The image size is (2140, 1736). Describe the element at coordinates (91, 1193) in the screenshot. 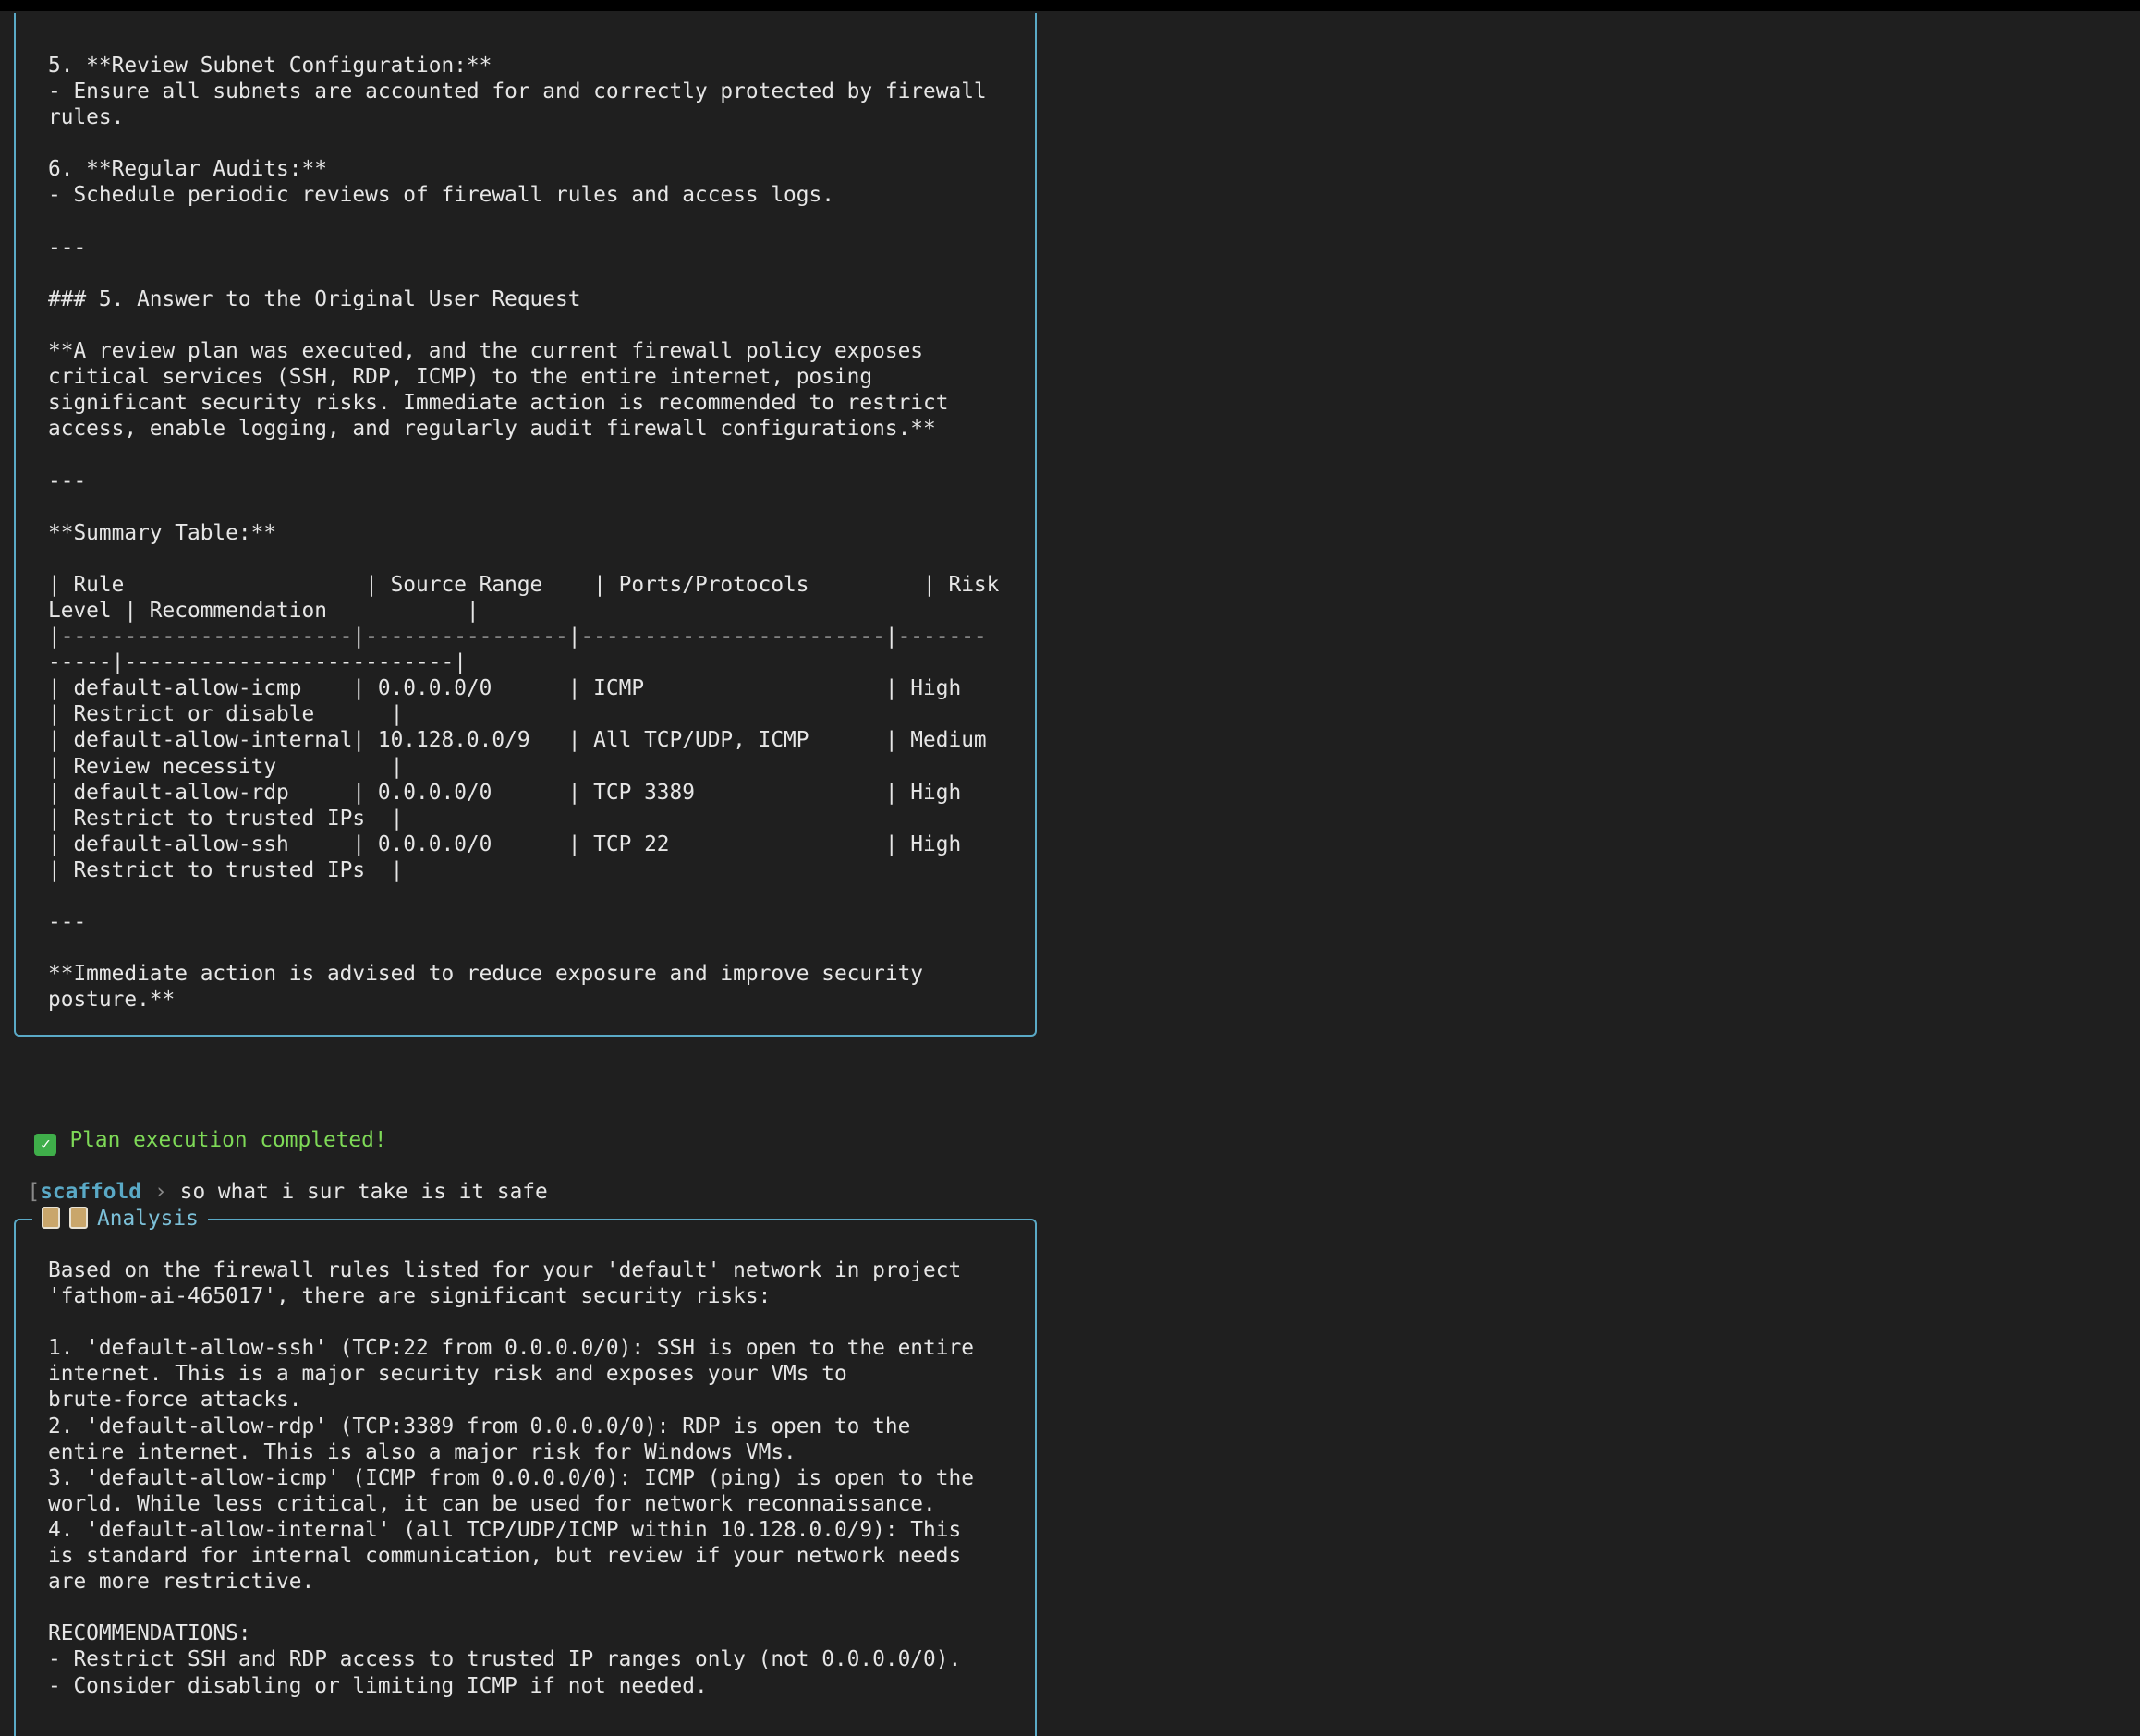

I see `prompt-name: scaffold` at that location.